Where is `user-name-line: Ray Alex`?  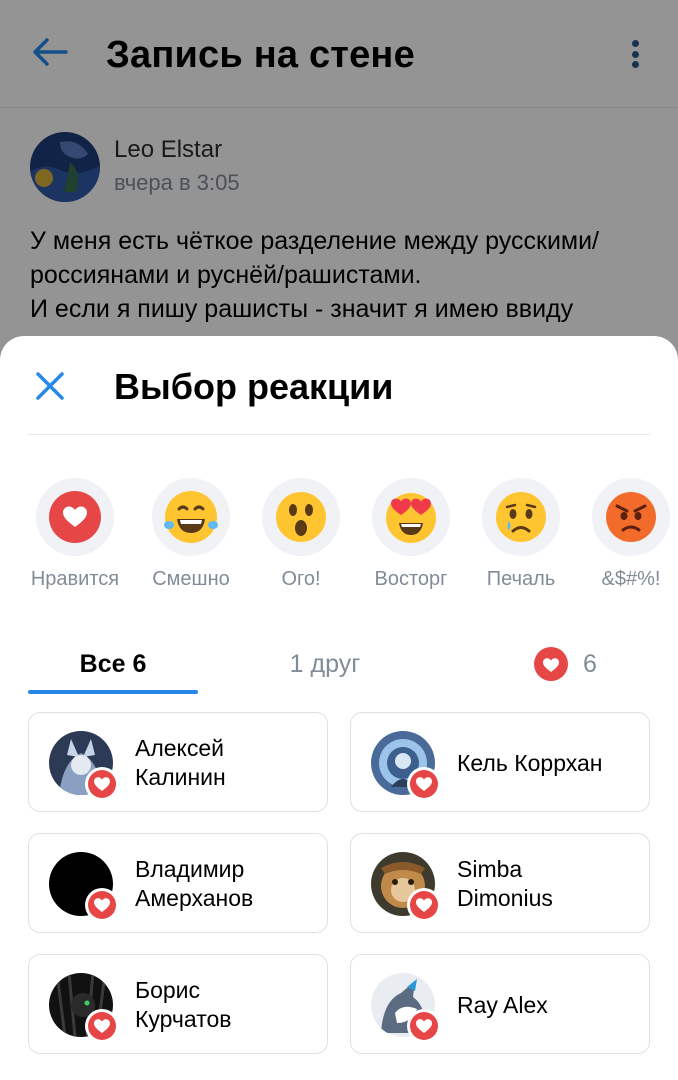 user-name-line: Ray Alex is located at coordinates (502, 1004).